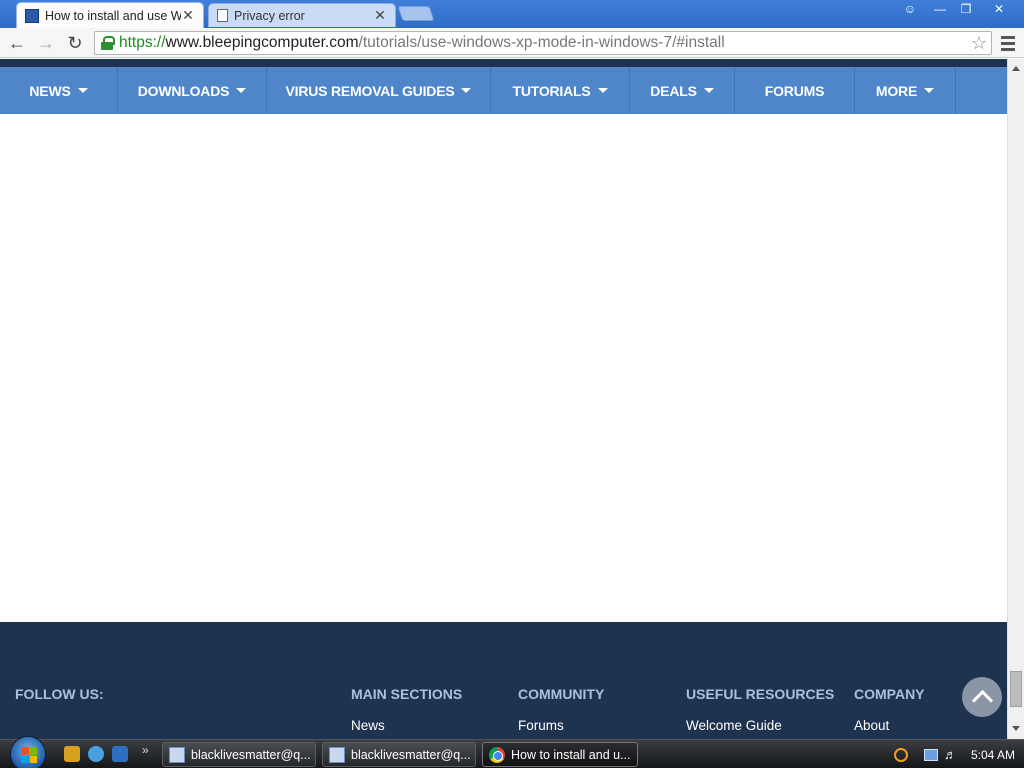  What do you see at coordinates (407, 694) in the screenshot?
I see `footer-heading-main-sections: MAIN SECTIONS` at bounding box center [407, 694].